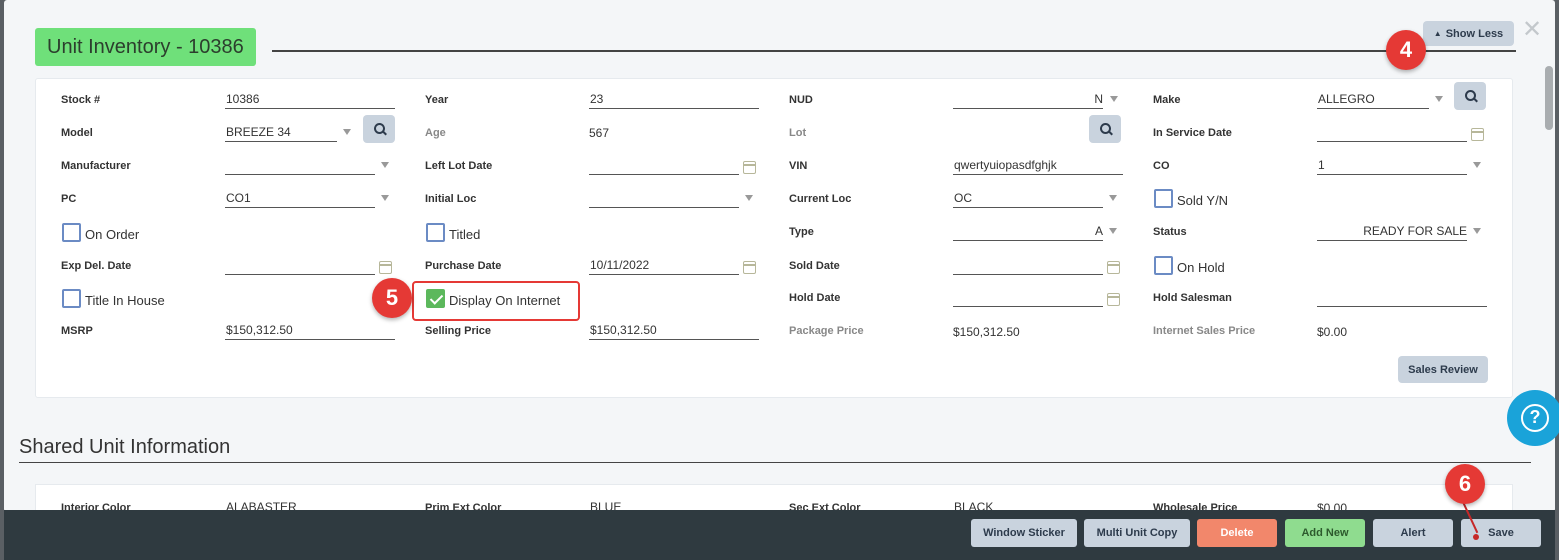 This screenshot has height=560, width=1559. What do you see at coordinates (1038, 166) in the screenshot?
I see `vin-field: qwertyuiopasdfghjk` at bounding box center [1038, 166].